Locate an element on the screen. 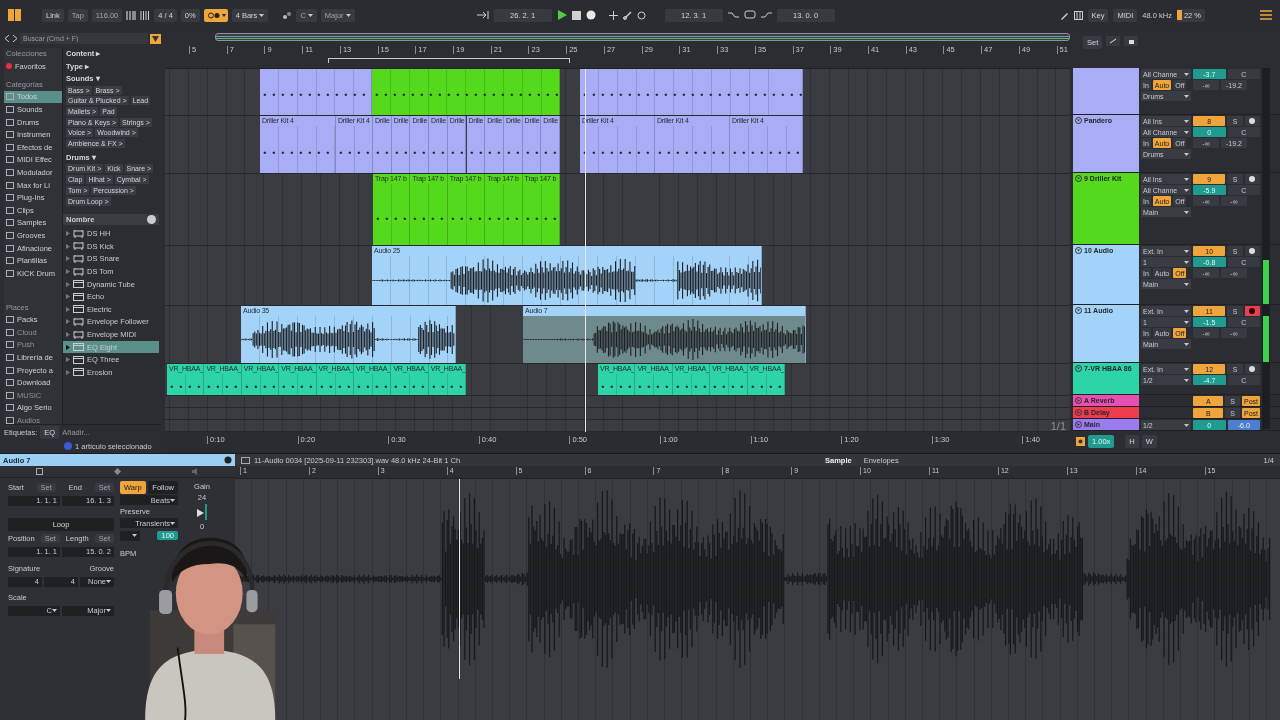  gain-slider is located at coordinates (202, 512).